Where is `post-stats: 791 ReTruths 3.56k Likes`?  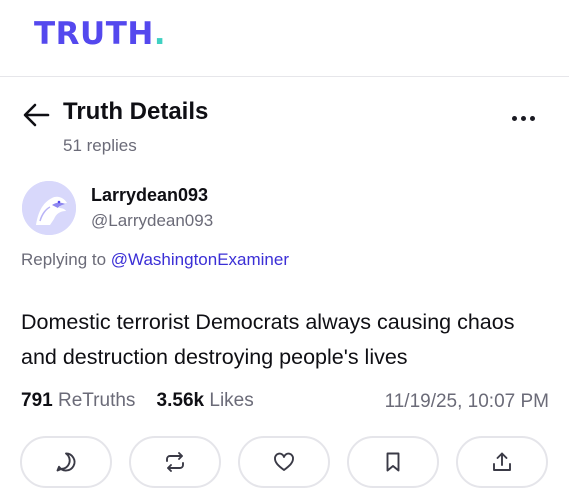
post-stats: 791 ReTruths 3.56k Likes is located at coordinates (137, 401).